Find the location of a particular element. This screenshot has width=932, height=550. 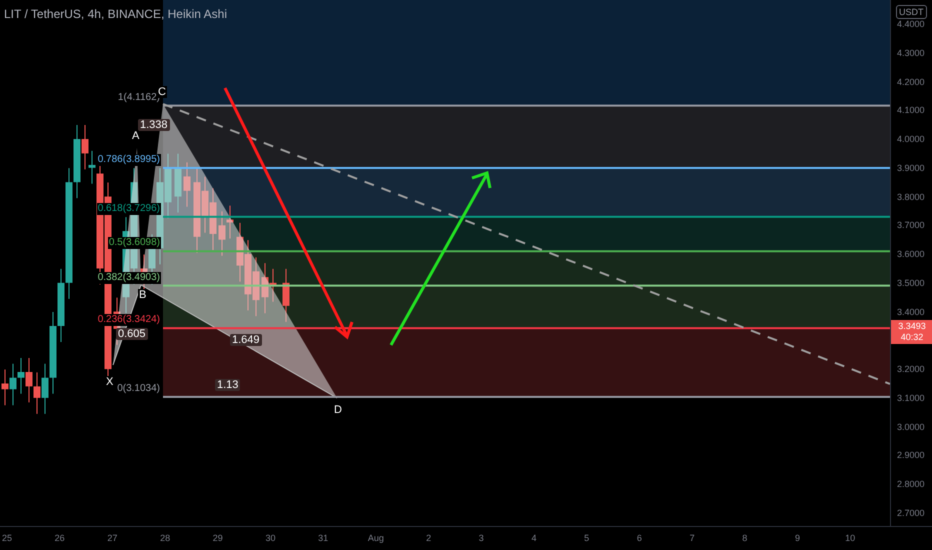

time-tick-label: 3 is located at coordinates (481, 538).